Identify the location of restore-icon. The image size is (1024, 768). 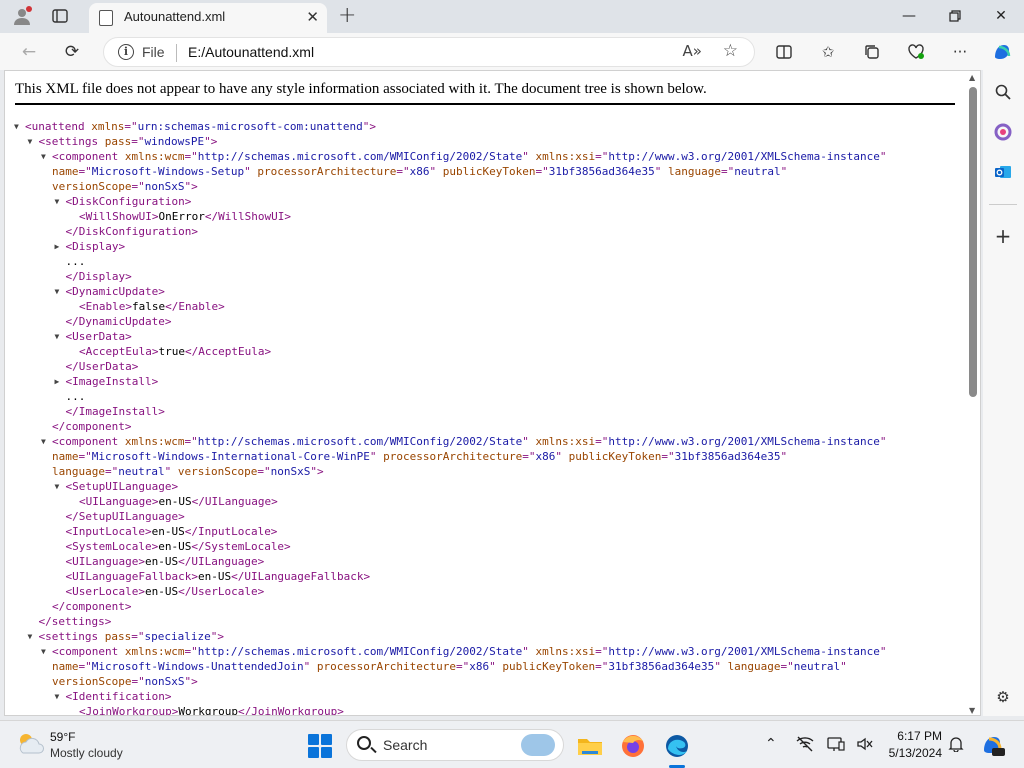
(955, 16).